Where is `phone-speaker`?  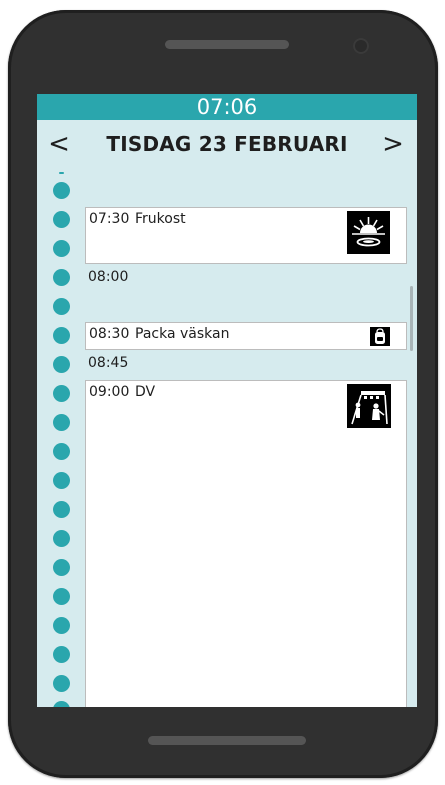
phone-speaker is located at coordinates (227, 44).